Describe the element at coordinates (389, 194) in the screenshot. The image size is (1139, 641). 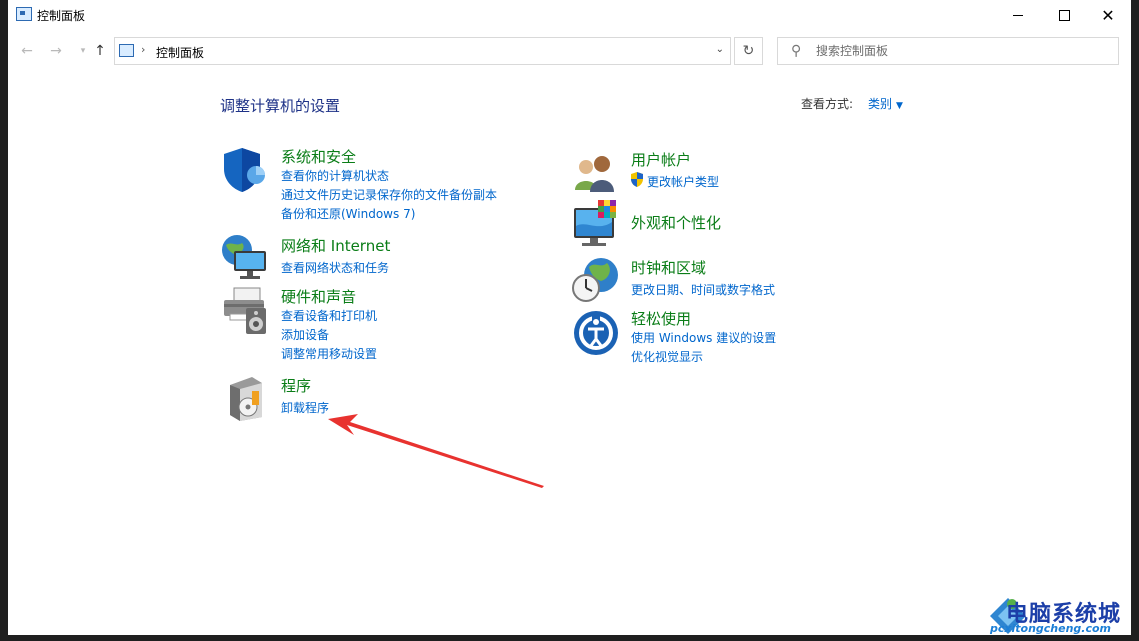
I see `link-file-history-backup: 通过文件历史记录保存你的文件备份副本` at that location.